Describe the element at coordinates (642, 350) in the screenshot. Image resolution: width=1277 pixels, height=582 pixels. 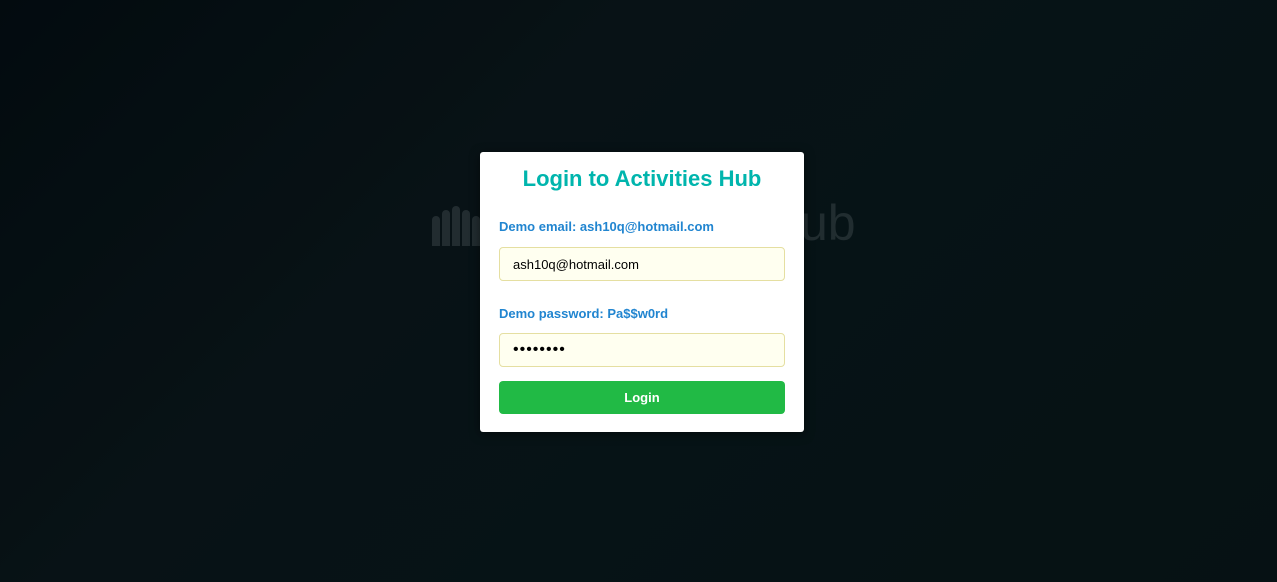
I see `password-field` at that location.